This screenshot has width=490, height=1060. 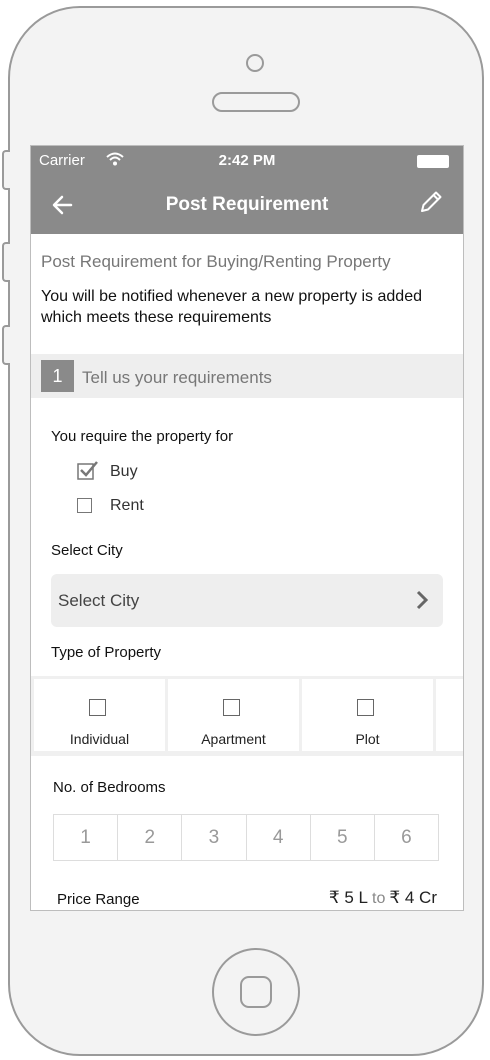 I want to click on price-range-value: ₹ 5 Lto ₹ 4 Cr, so click(x=383, y=898).